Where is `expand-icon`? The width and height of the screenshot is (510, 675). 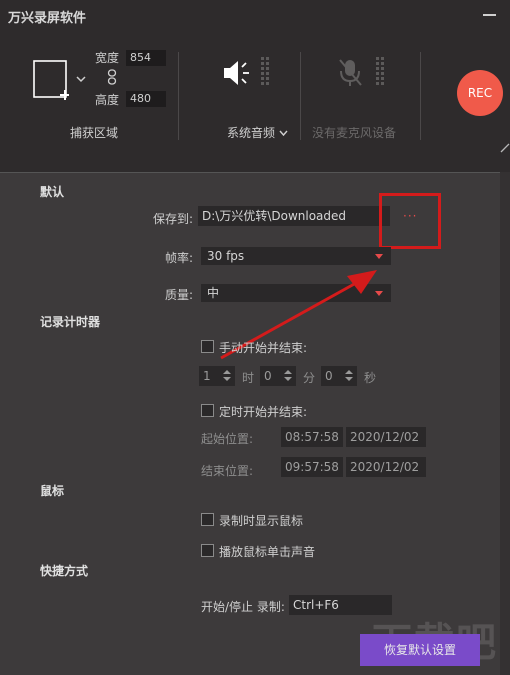
expand-icon is located at coordinates (505, 149).